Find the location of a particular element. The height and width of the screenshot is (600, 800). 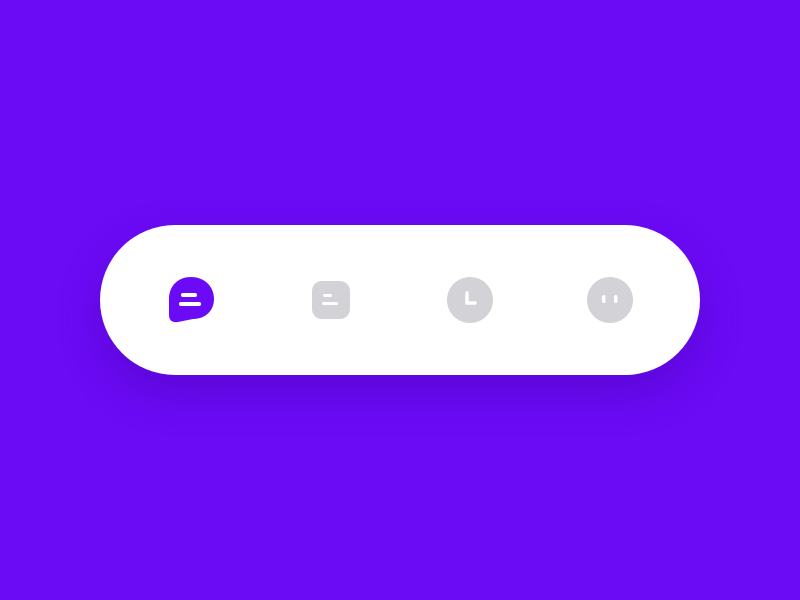

face-icon is located at coordinates (610, 300).